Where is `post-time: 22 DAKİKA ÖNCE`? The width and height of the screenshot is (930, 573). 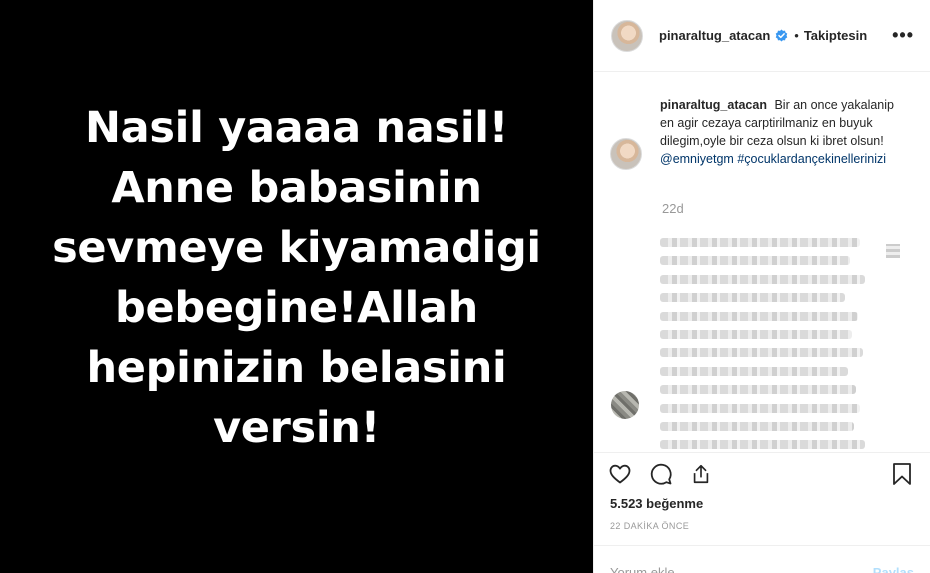 post-time: 22 DAKİKA ÖNCE is located at coordinates (650, 526).